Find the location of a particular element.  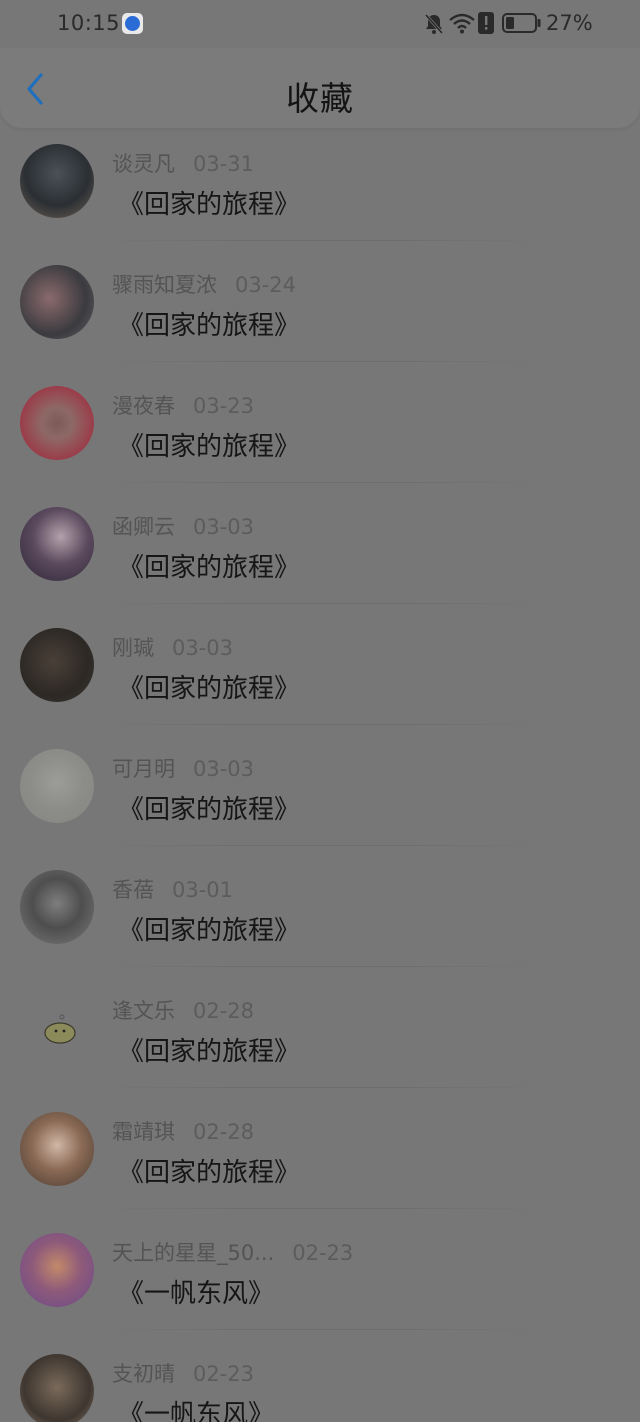

user-name: 骤雨知夏浓 is located at coordinates (164, 284).